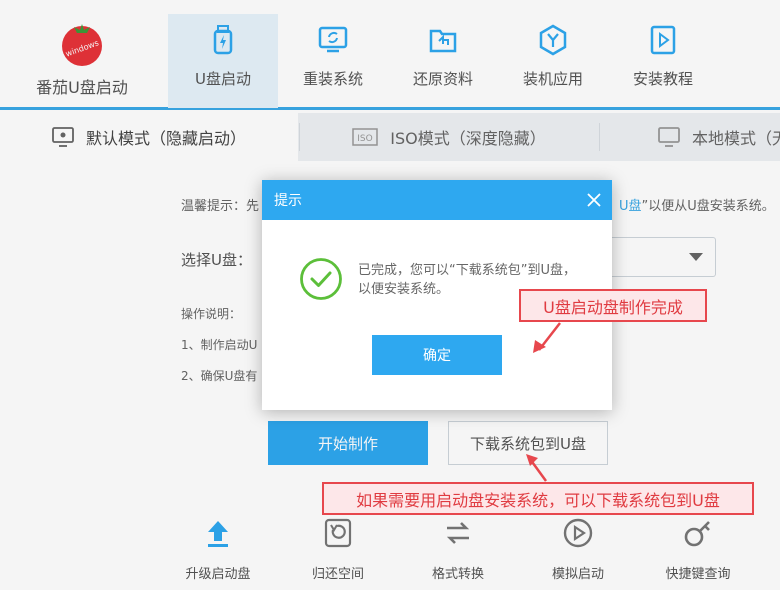 The width and height of the screenshot is (780, 590). Describe the element at coordinates (223, 61) in the screenshot. I see `nav-usb-boot: U盘启动` at that location.